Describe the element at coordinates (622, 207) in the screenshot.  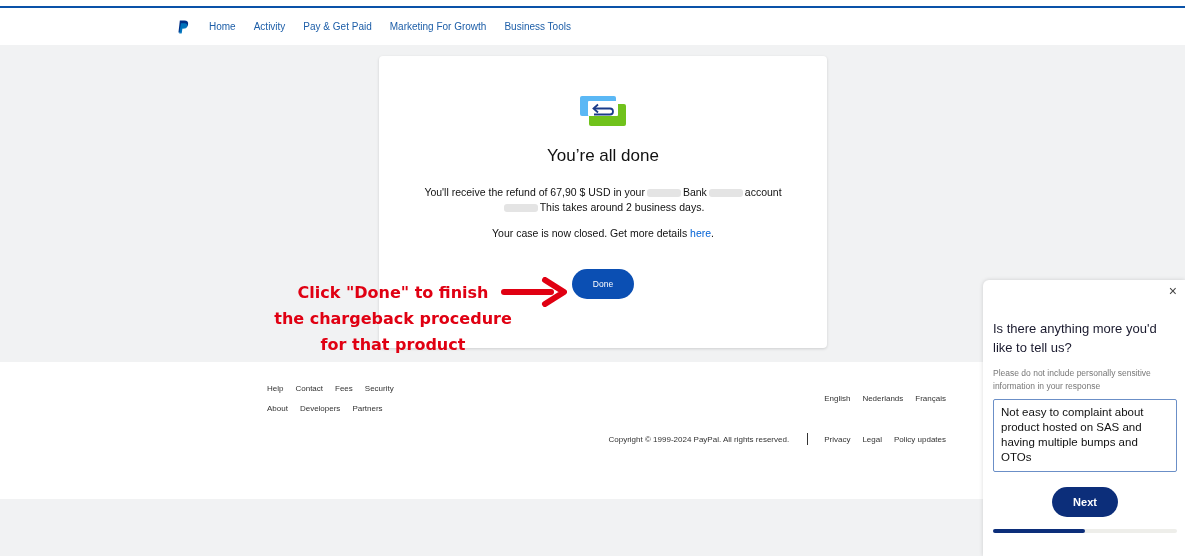
I see `message-text: This takes around 2 business days.` at that location.